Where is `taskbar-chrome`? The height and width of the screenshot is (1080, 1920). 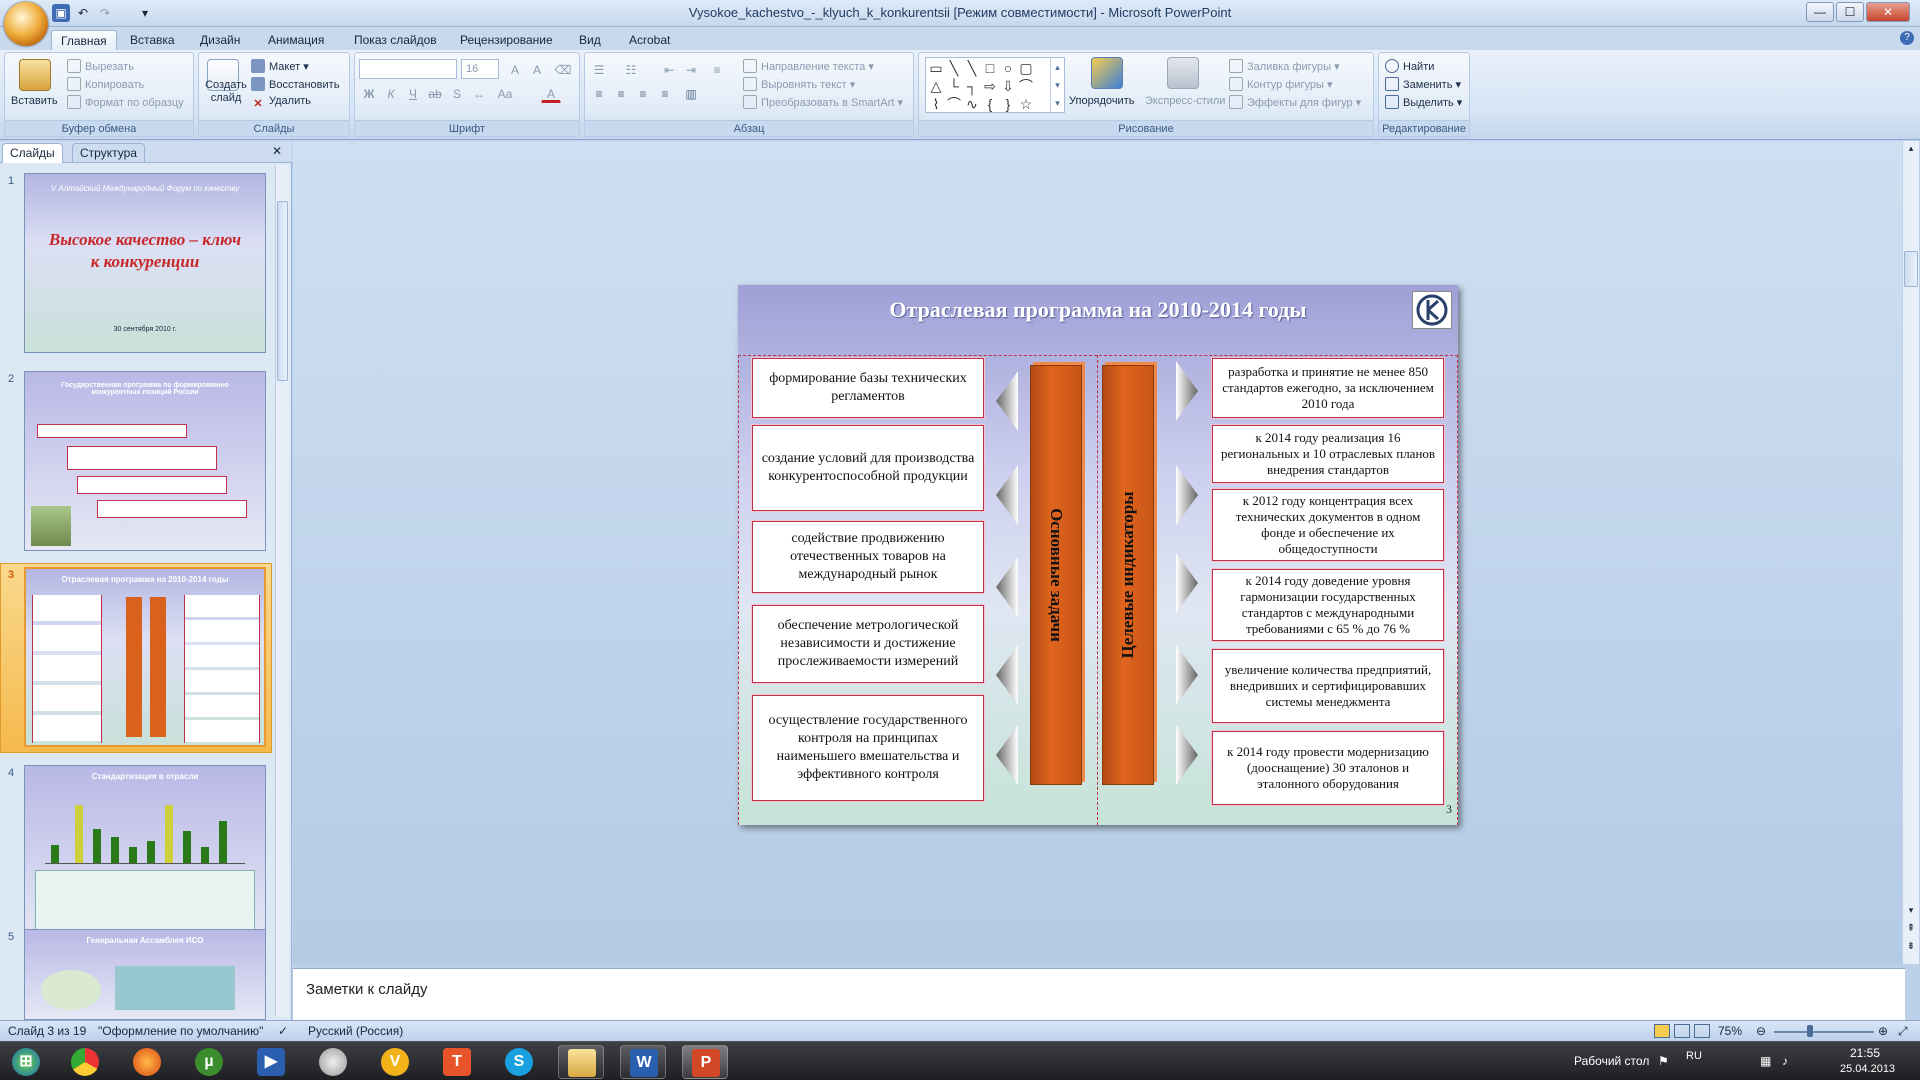 taskbar-chrome is located at coordinates (85, 1062).